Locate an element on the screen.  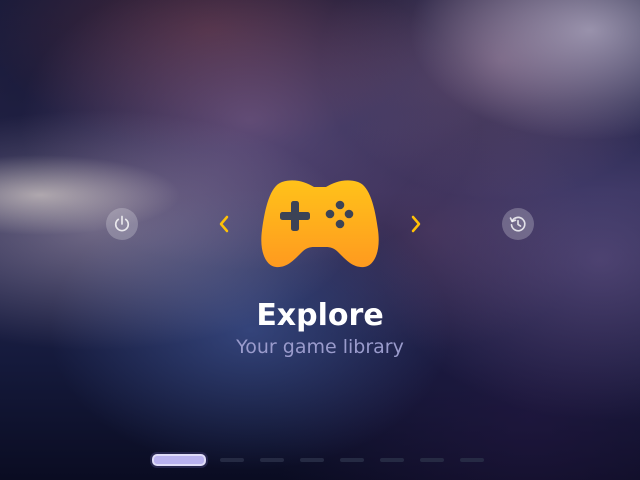
next-arrow is located at coordinates (416, 224).